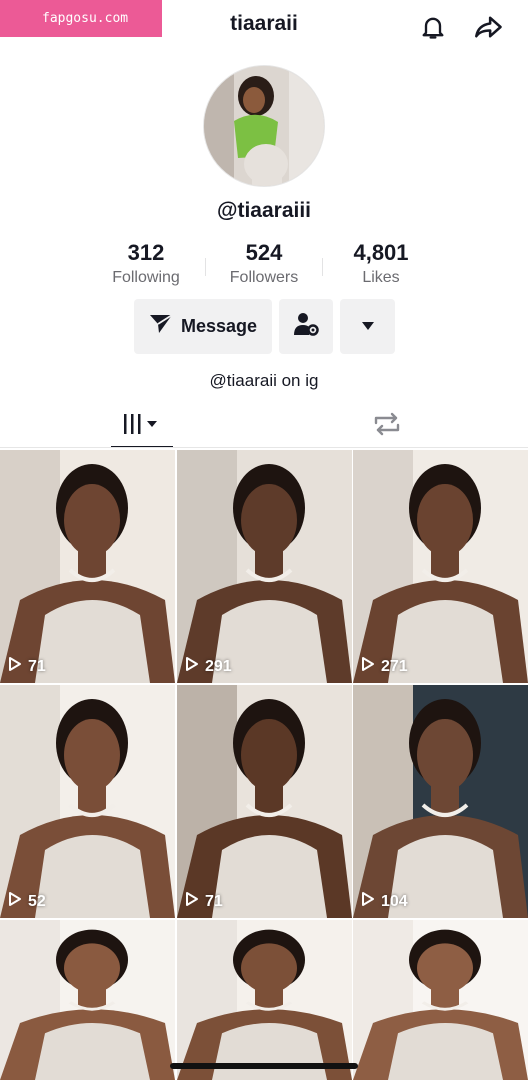  Describe the element at coordinates (81, 18) in the screenshot. I see `watermark: fapgosu.com` at that location.